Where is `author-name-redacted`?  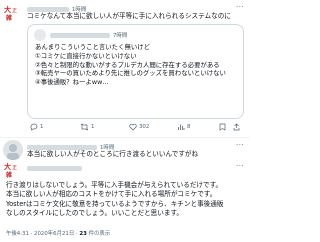
author-name-redacted is located at coordinates (54, 168).